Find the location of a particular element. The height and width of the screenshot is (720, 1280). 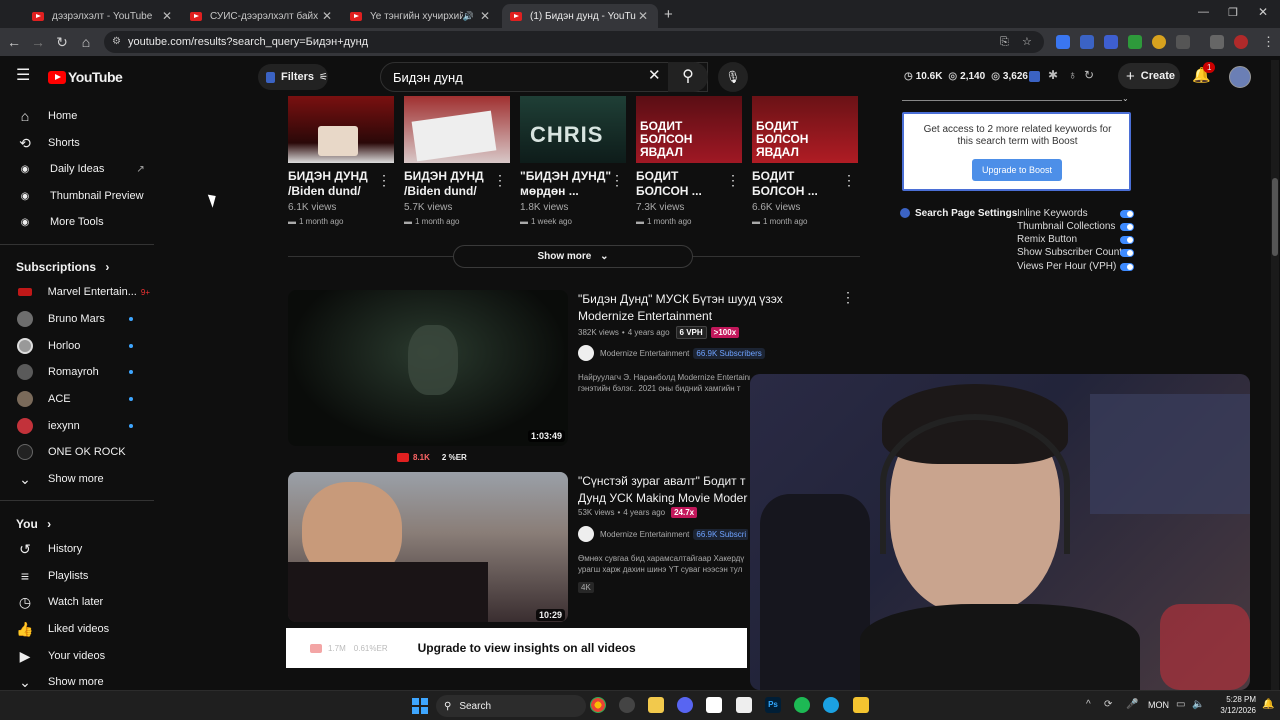

sidebar-item-watch-later: ◷ Watch later is located at coordinates (75, 602).